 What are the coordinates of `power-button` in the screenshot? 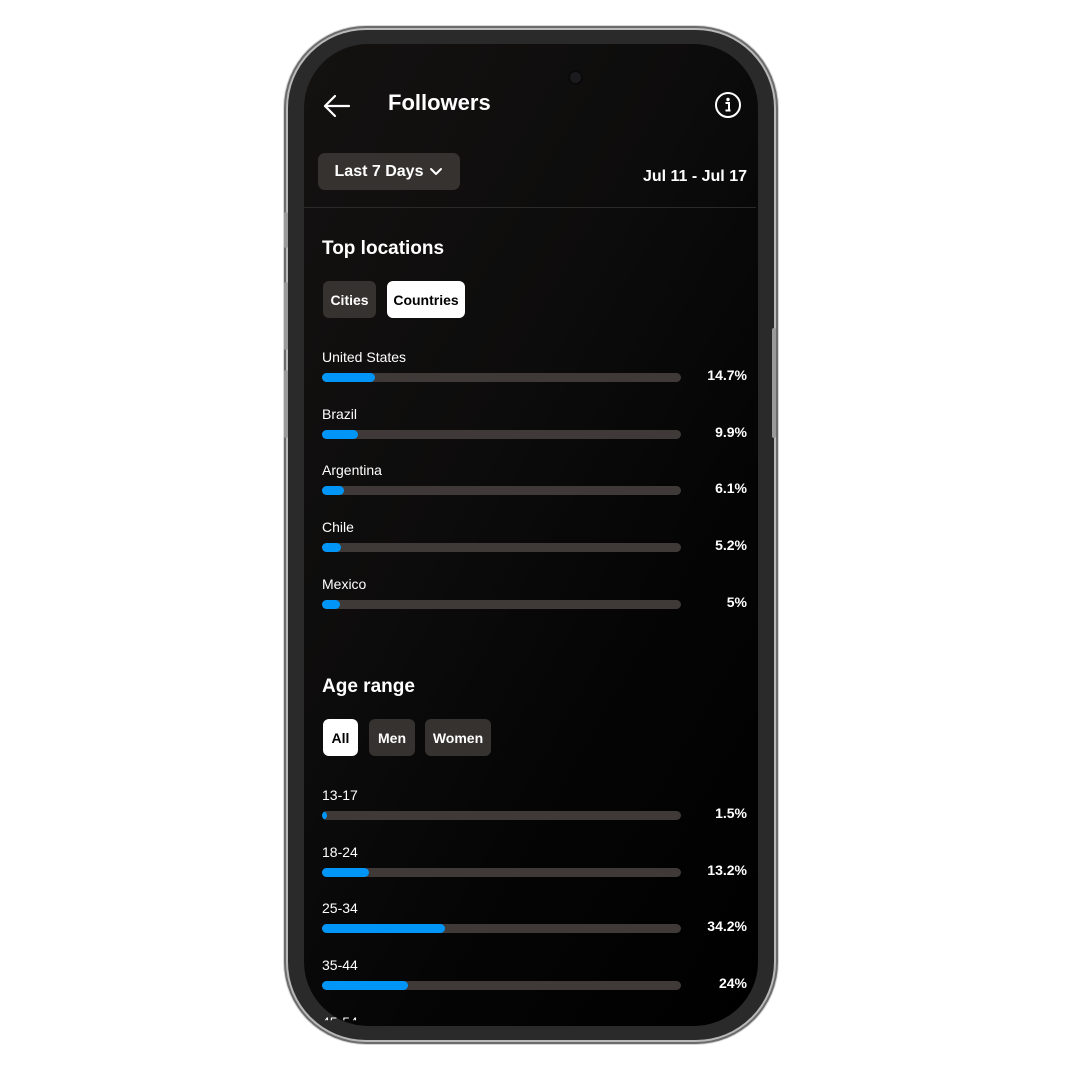 It's located at (774, 383).